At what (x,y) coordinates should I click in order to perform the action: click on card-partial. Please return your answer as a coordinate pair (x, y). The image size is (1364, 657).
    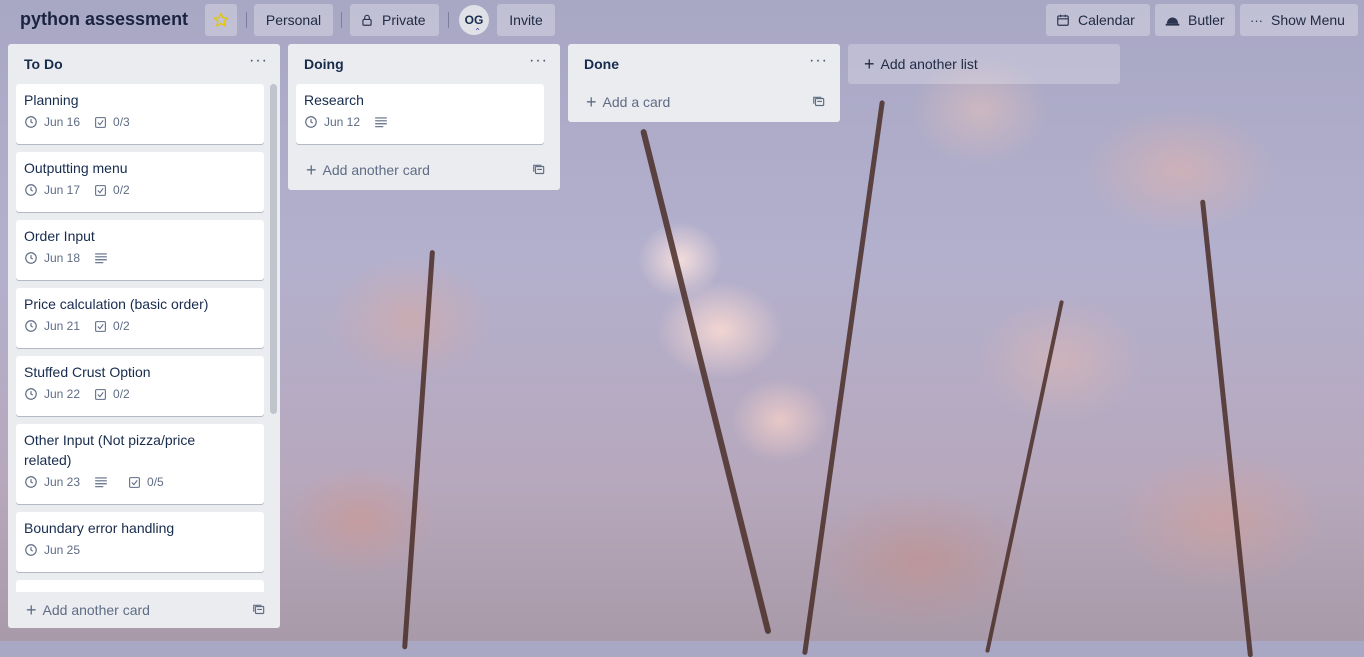
    Looking at the image, I should click on (140, 586).